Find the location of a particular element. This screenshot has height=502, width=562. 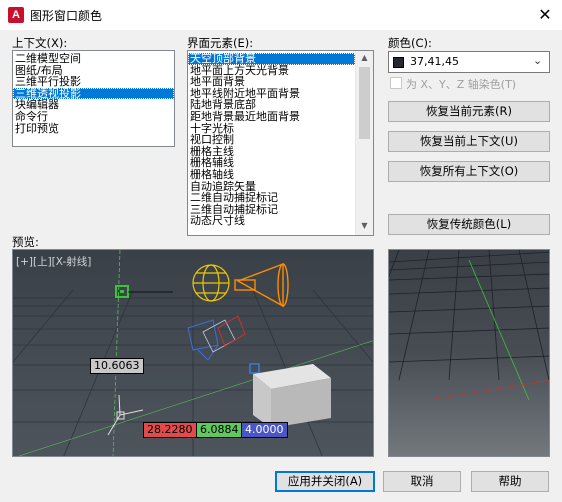

context-listbox: 二维模型空间 图纸/布局 三维平行投影 三维透视投影 块编辑器 命令行 打印预览 is located at coordinates (93, 98).